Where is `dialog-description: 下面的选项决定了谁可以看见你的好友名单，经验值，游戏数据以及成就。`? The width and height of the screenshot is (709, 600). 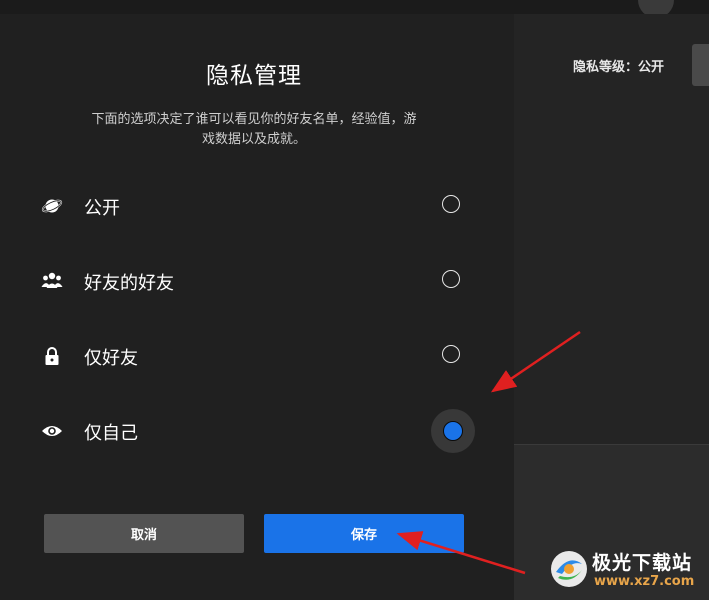 dialog-description: 下面的选项决定了谁可以看见你的好友名单，经验值，游戏数据以及成就。 is located at coordinates (254, 129).